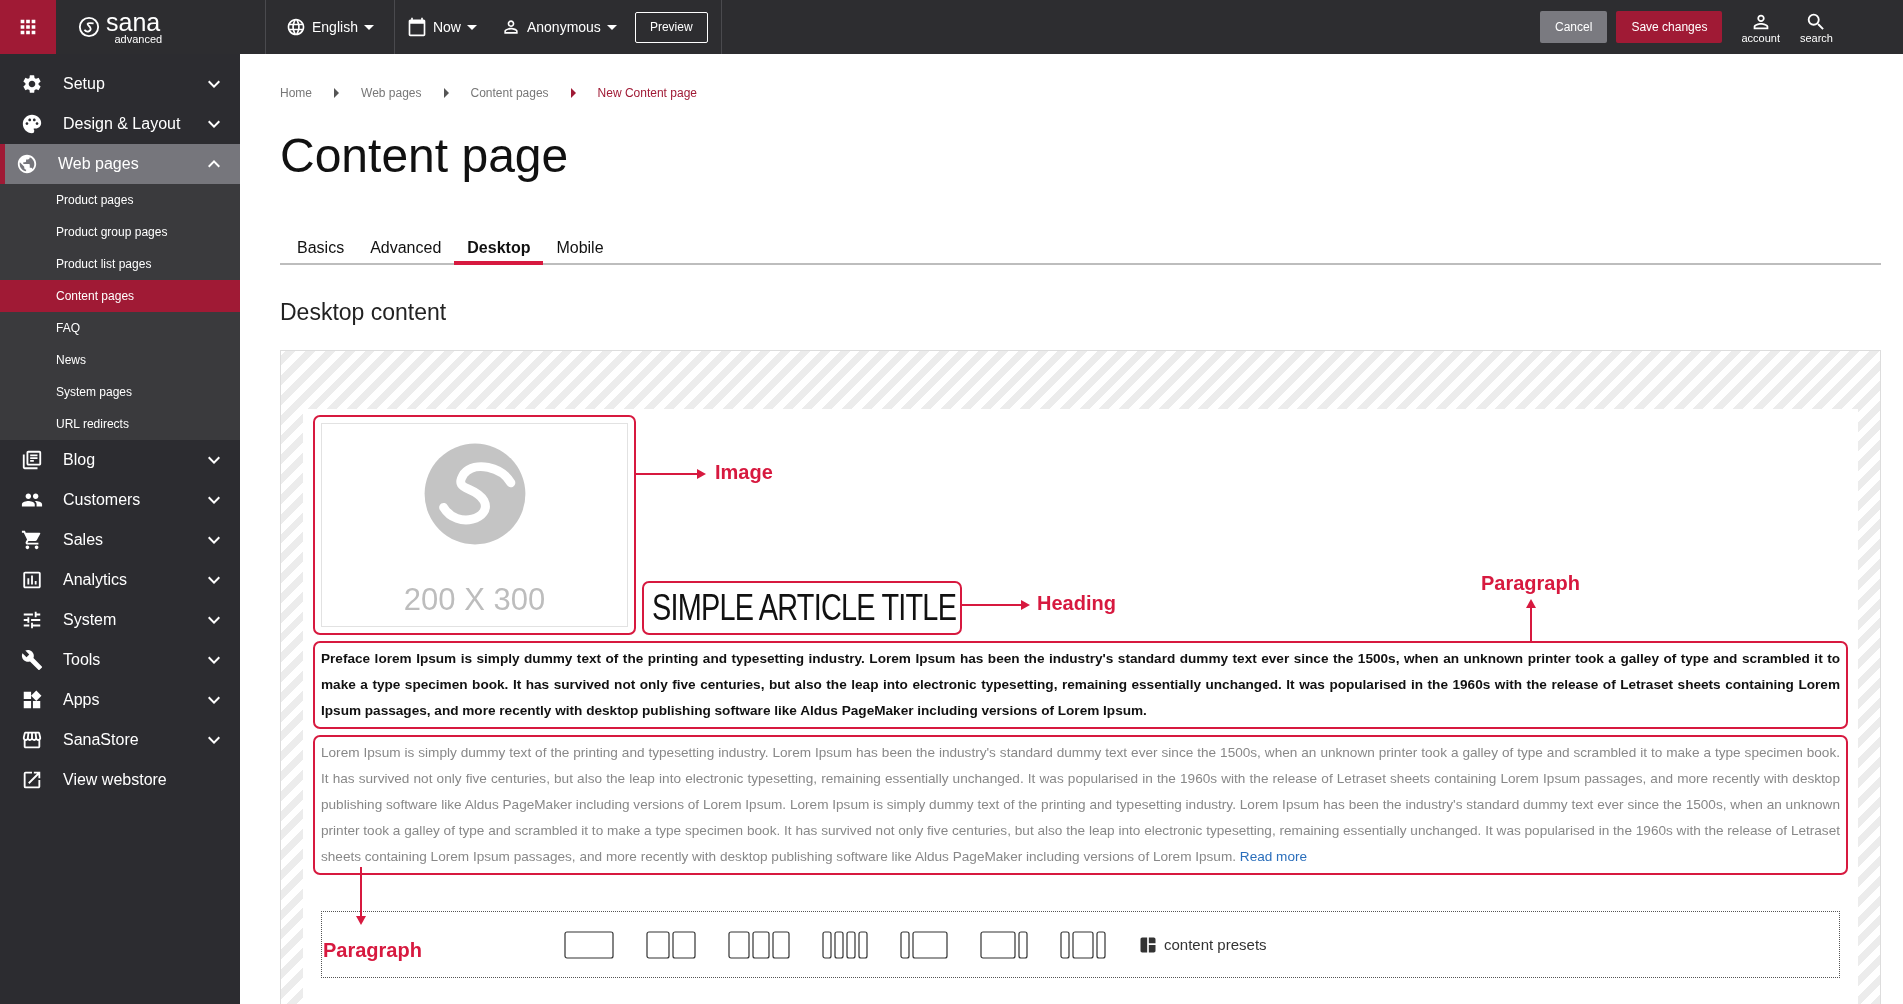  What do you see at coordinates (120, 124) in the screenshot?
I see `sidebar-item: Design & Layout` at bounding box center [120, 124].